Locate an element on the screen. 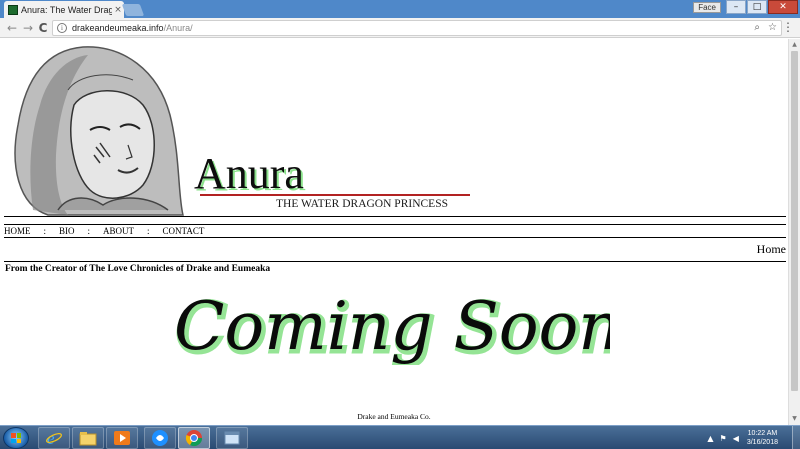 Image resolution: width=800 pixels, height=449 pixels. window-icon is located at coordinates (232, 438).